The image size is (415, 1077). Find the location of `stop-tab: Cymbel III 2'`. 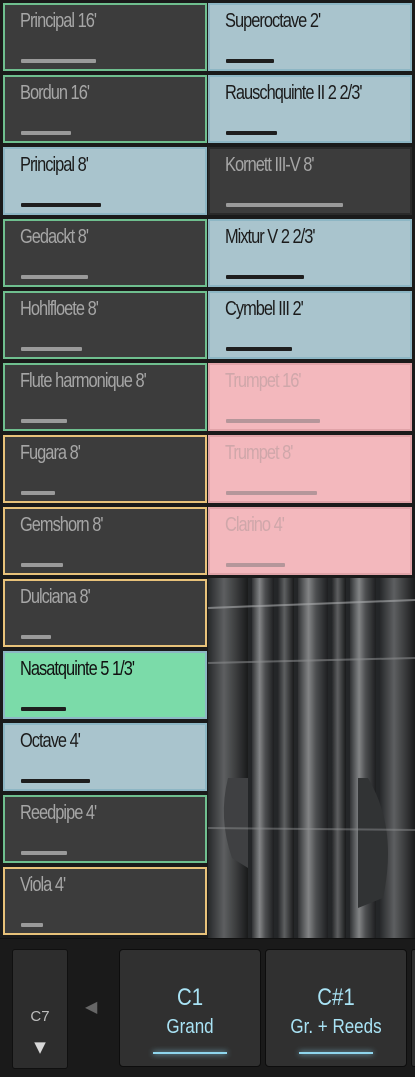

stop-tab: Cymbel III 2' is located at coordinates (310, 325).